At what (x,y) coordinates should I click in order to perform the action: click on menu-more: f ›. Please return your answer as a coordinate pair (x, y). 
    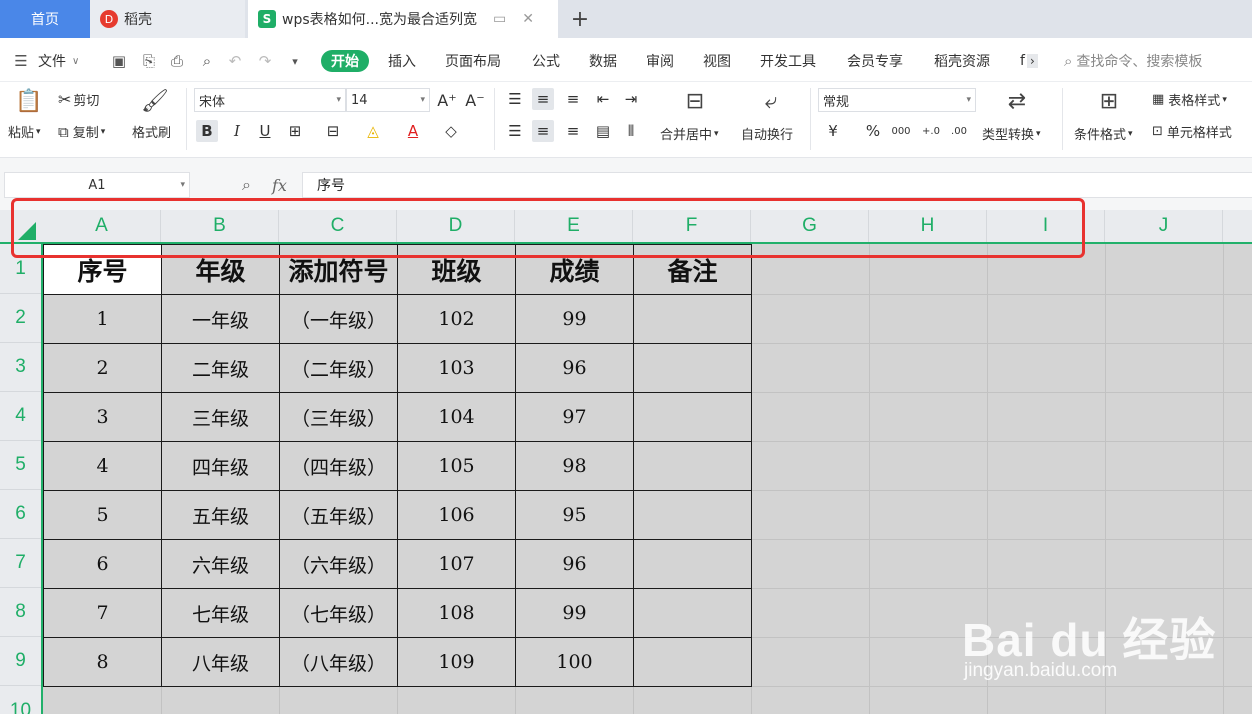
    Looking at the image, I should click on (1029, 61).